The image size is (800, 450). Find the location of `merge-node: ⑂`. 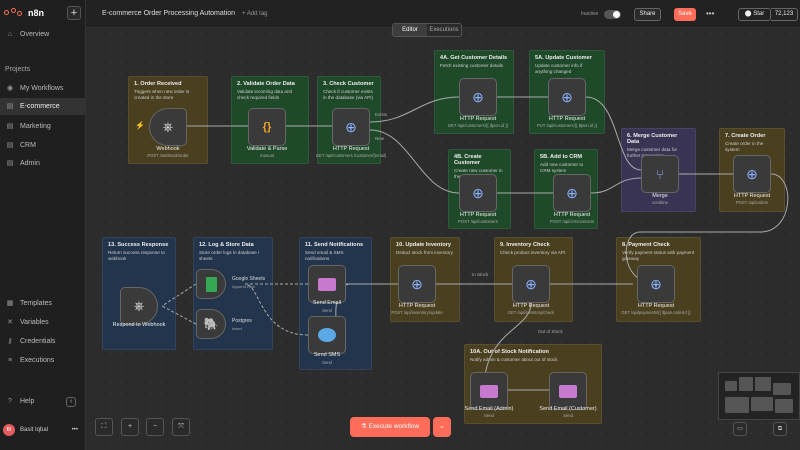

merge-node: ⑂ is located at coordinates (660, 174).